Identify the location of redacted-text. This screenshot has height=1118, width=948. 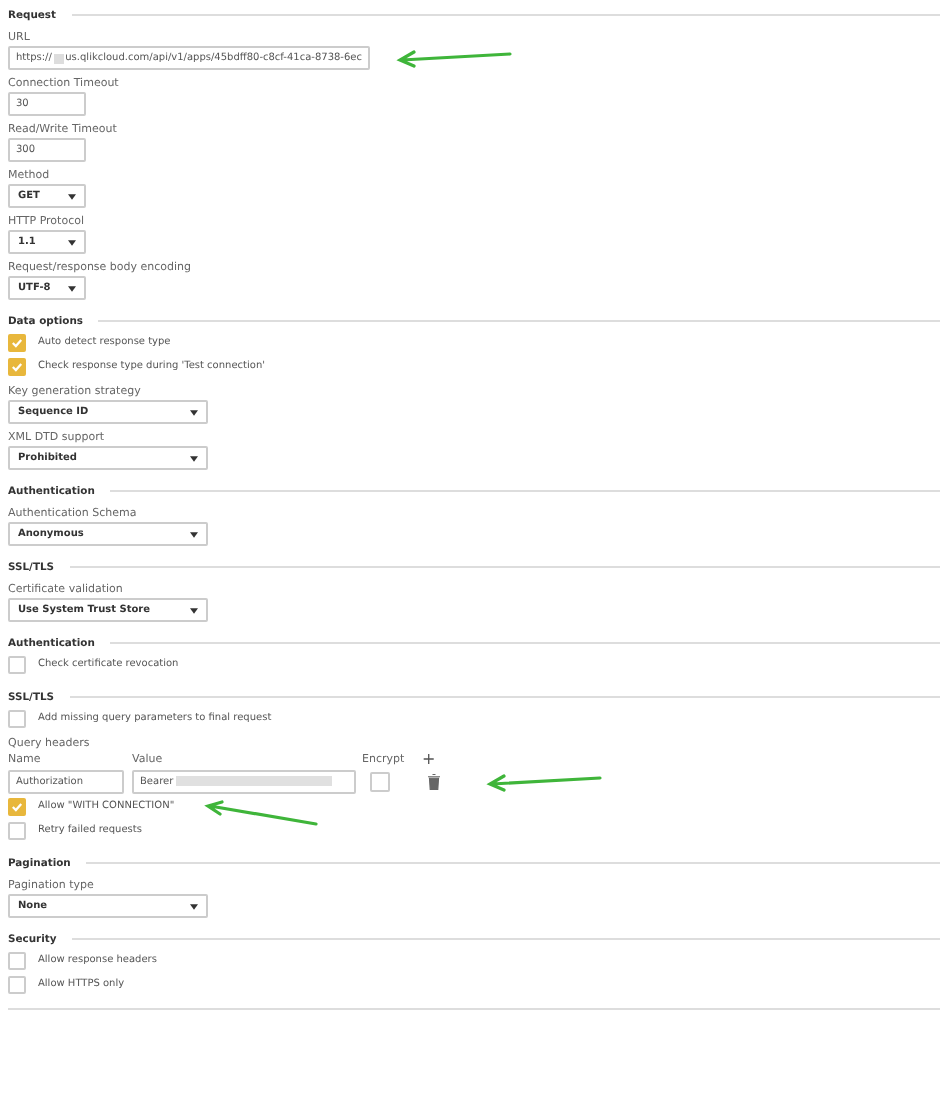
(58, 58).